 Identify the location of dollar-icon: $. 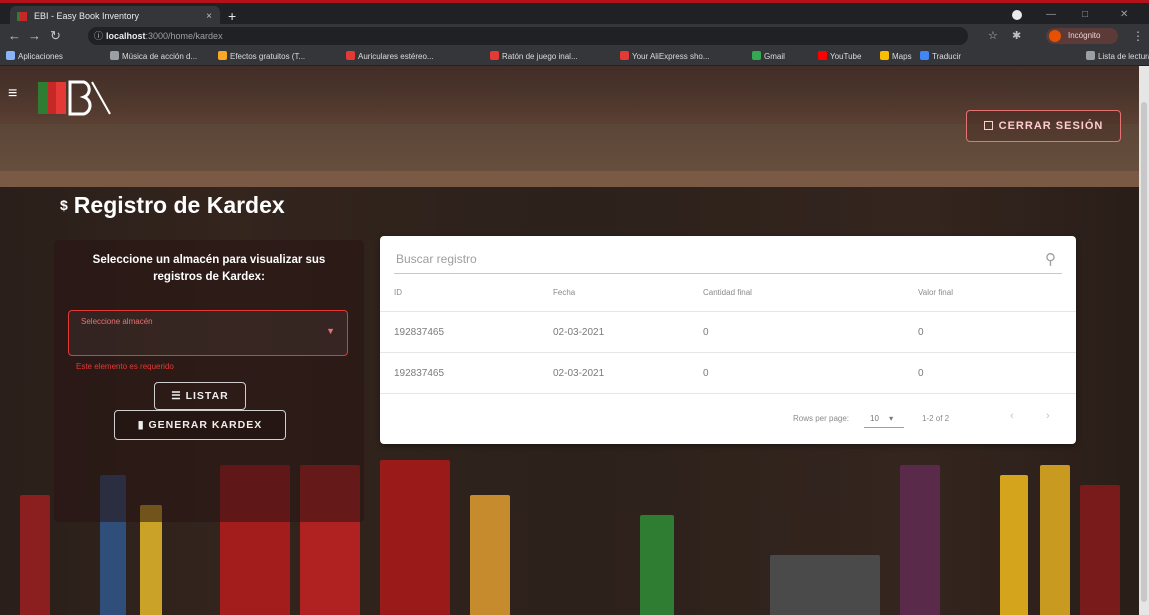
(64, 205).